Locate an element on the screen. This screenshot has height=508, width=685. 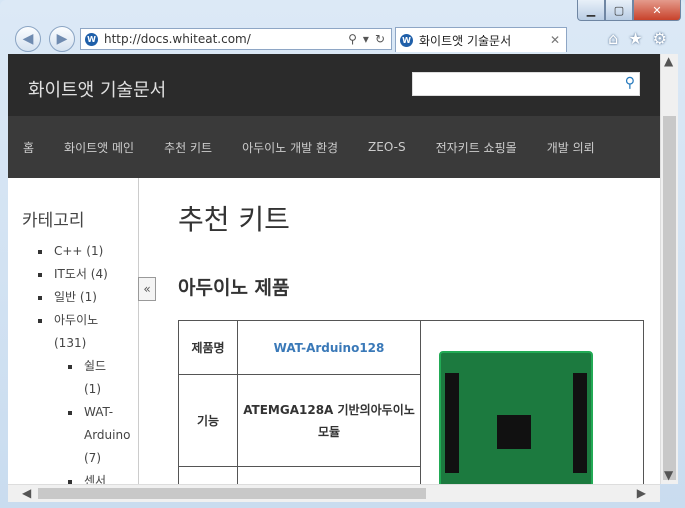
tab-close-icon: ✕ is located at coordinates (555, 40).